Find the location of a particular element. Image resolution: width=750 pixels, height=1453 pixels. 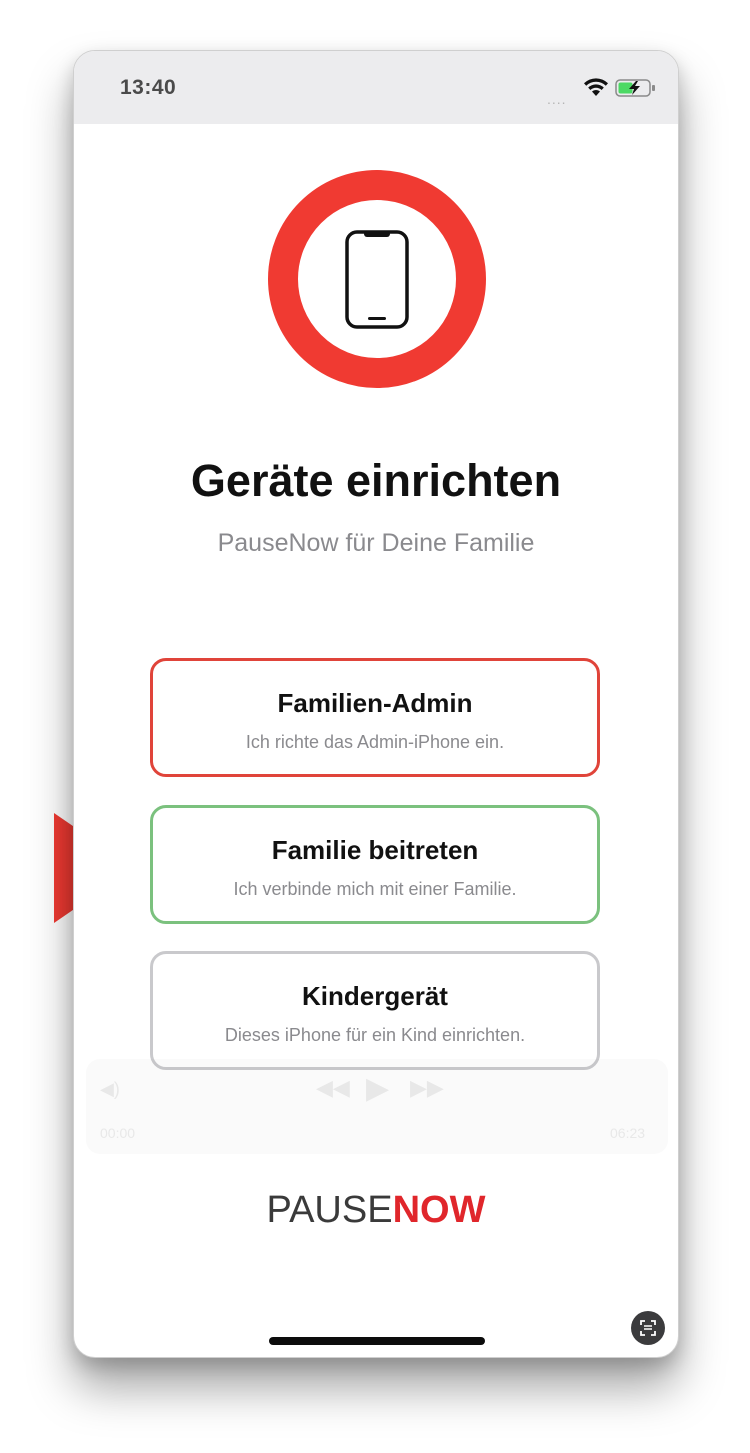

status-time: 13:40 is located at coordinates (148, 87).